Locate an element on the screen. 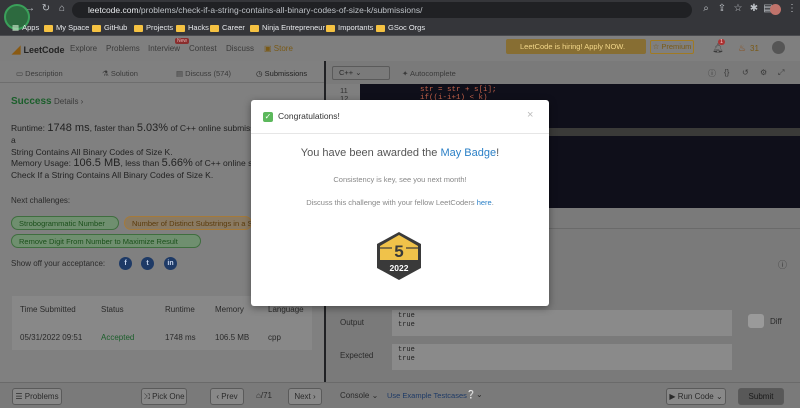 The width and height of the screenshot is (800, 408). column-header: Time Submitted is located at coordinates (48, 309).